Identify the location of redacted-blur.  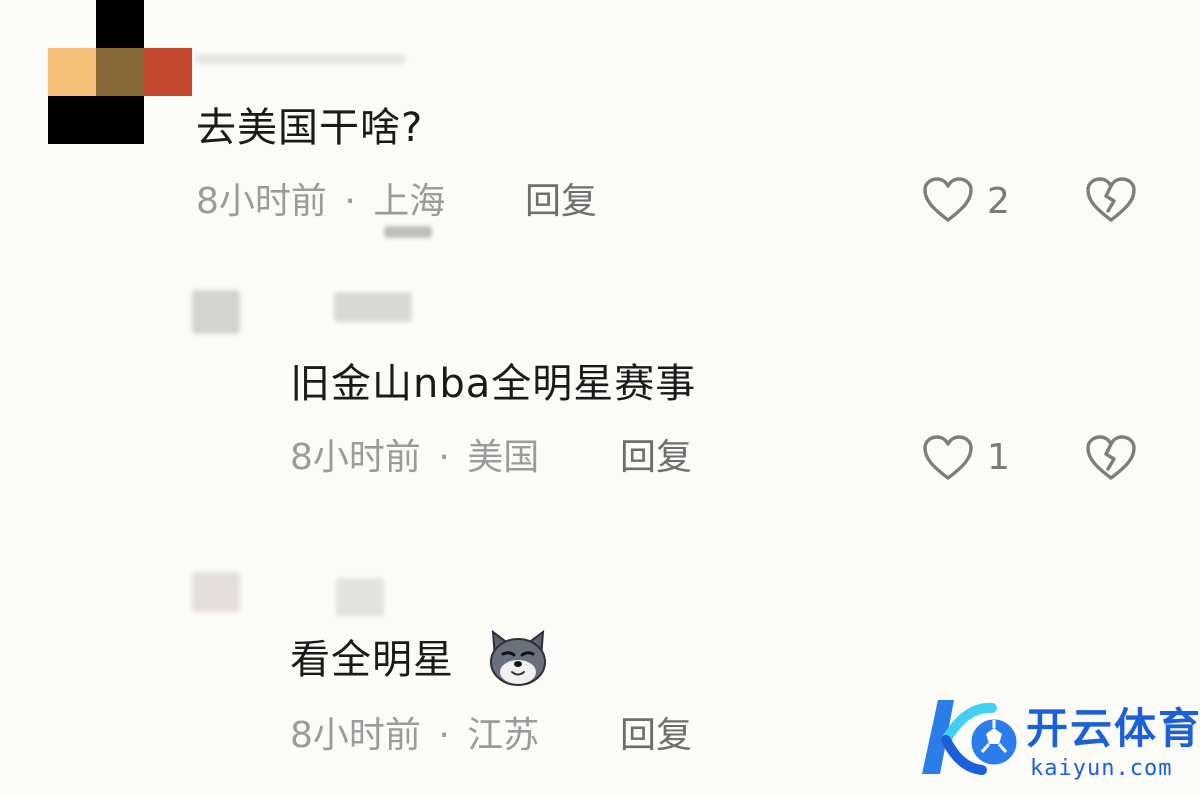
(408, 232).